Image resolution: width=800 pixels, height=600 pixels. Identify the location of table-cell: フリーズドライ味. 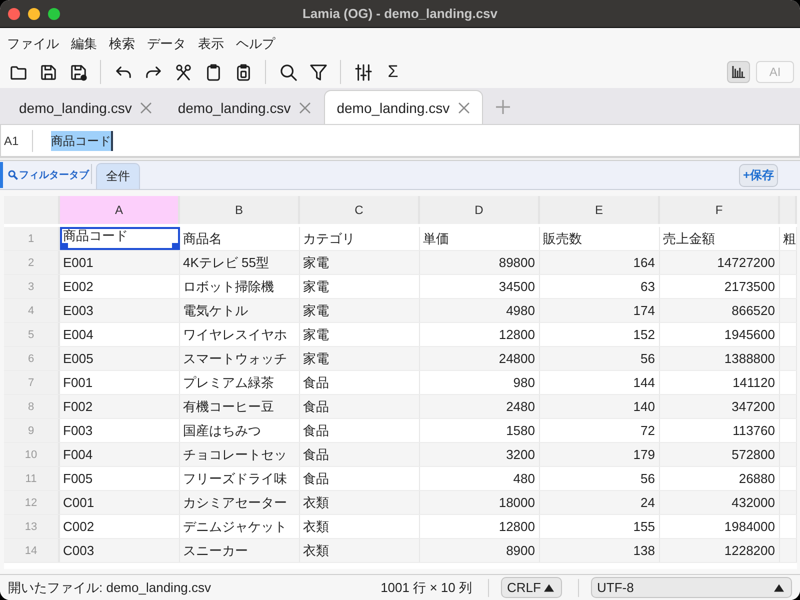
(240, 478).